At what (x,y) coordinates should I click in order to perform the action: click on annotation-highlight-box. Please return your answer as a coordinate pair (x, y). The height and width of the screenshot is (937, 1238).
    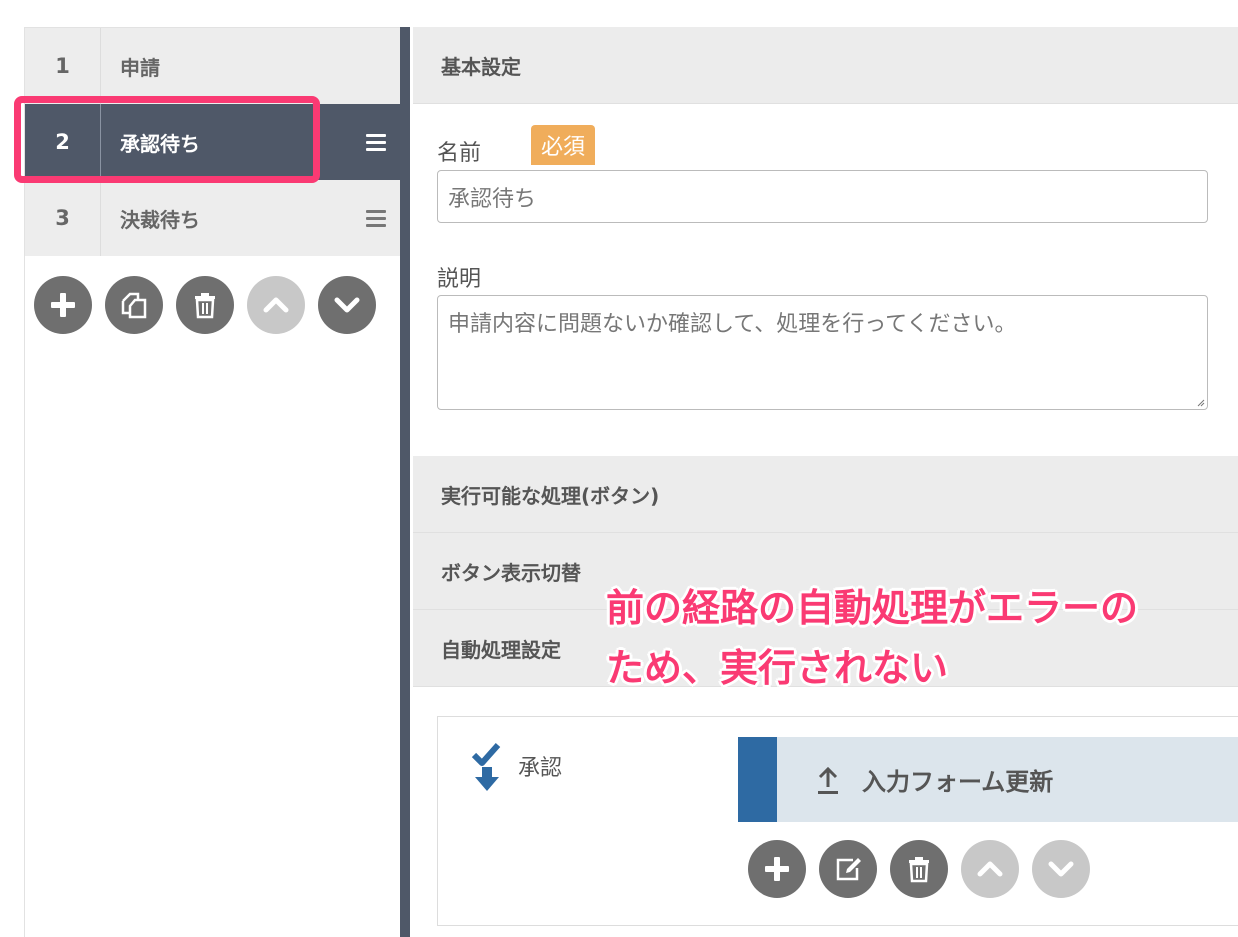
    Looking at the image, I should click on (167, 139).